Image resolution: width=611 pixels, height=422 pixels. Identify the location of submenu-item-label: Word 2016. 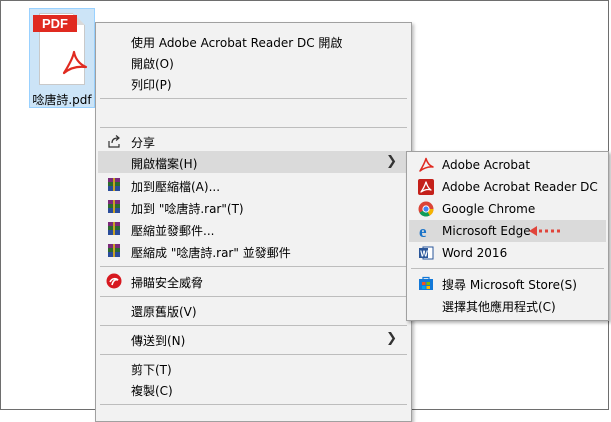
(475, 253).